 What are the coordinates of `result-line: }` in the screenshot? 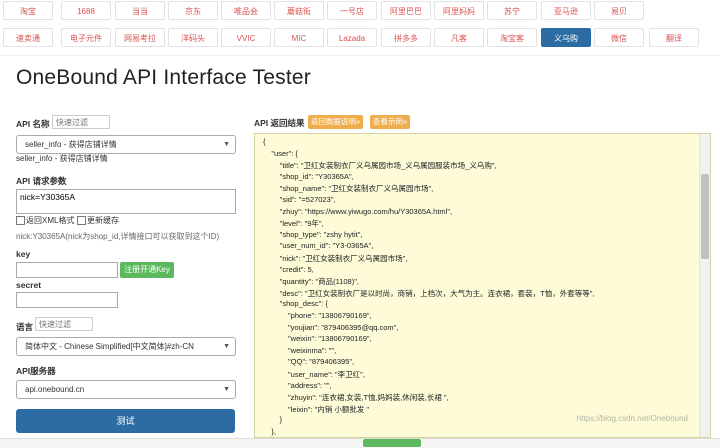 It's located at (273, 420).